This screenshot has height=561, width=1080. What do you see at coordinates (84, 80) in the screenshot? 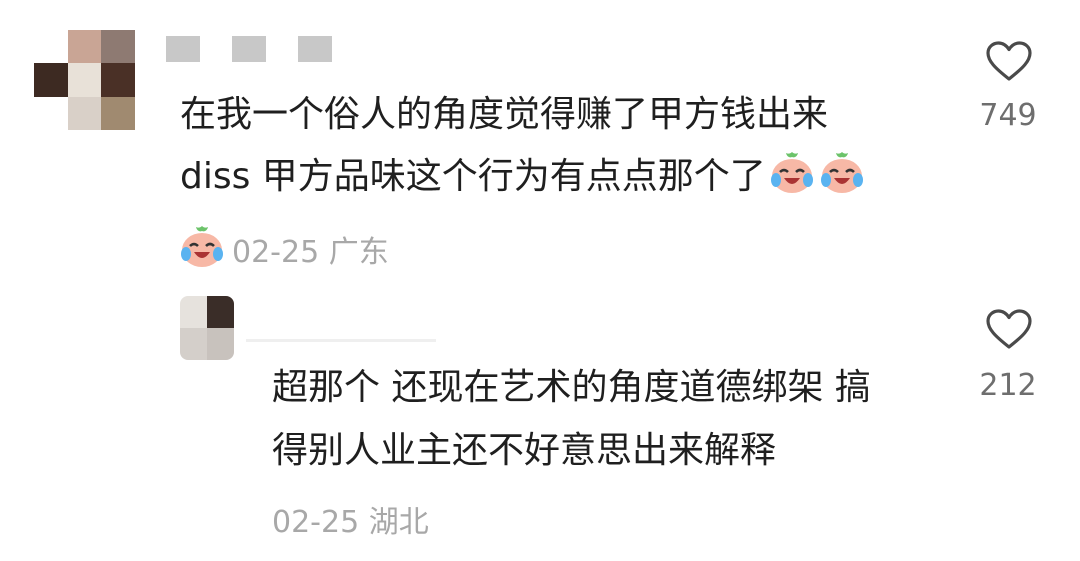
I see `commenter-avatar` at bounding box center [84, 80].